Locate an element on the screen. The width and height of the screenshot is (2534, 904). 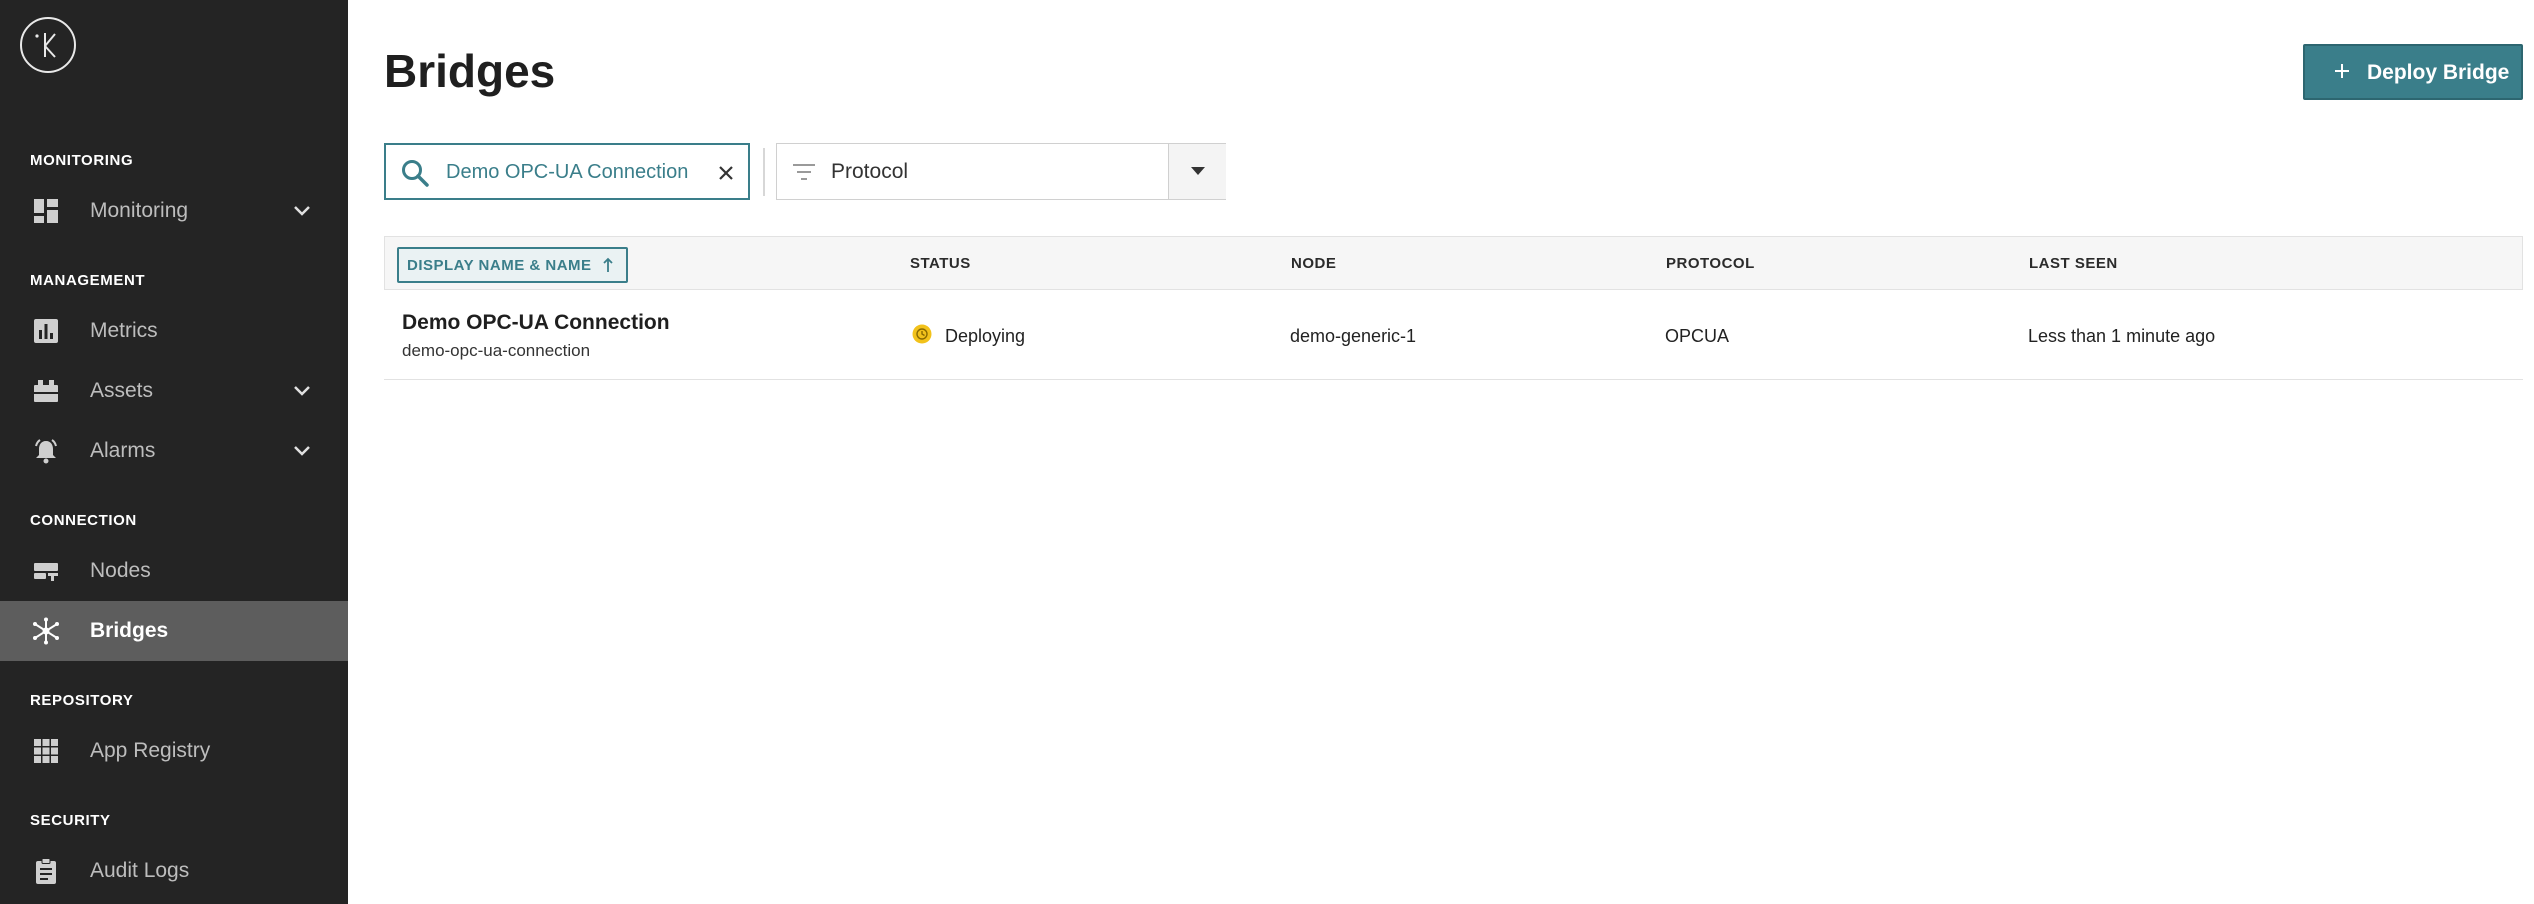
clear-search-icon is located at coordinates (726, 173).